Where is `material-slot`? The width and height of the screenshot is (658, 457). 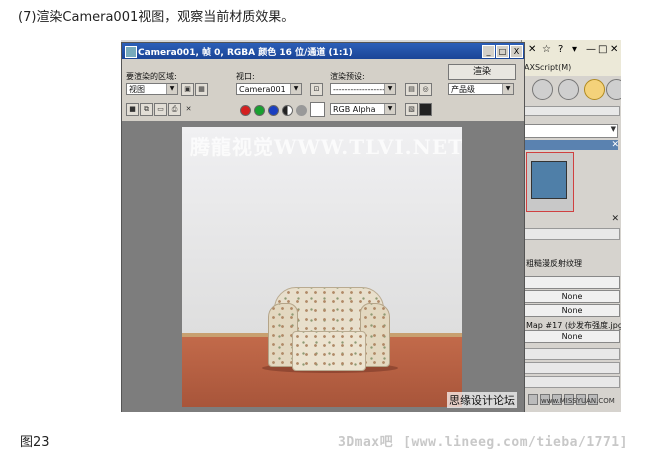
material-slot is located at coordinates (550, 182).